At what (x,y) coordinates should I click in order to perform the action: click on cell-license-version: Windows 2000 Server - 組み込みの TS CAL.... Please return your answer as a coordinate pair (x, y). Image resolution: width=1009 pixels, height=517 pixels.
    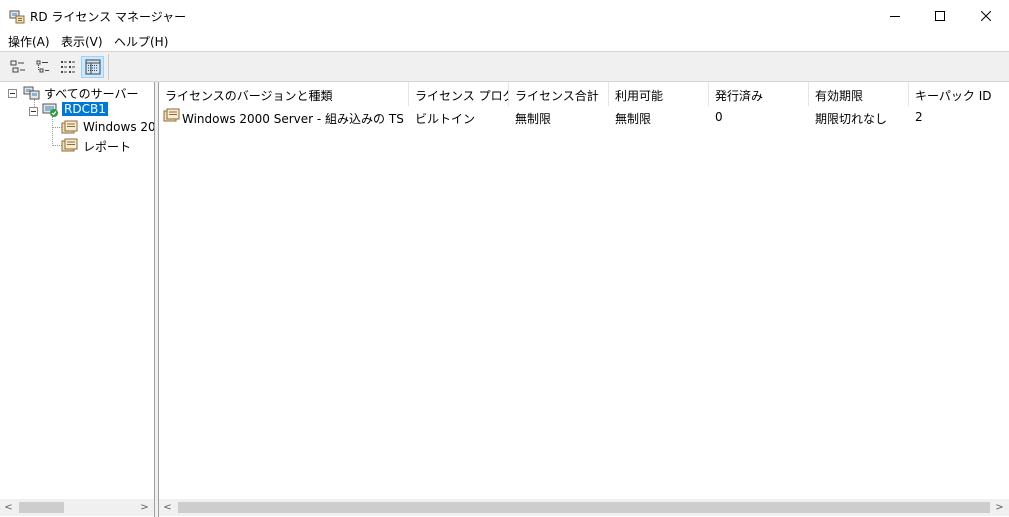
    Looking at the image, I should click on (295, 119).